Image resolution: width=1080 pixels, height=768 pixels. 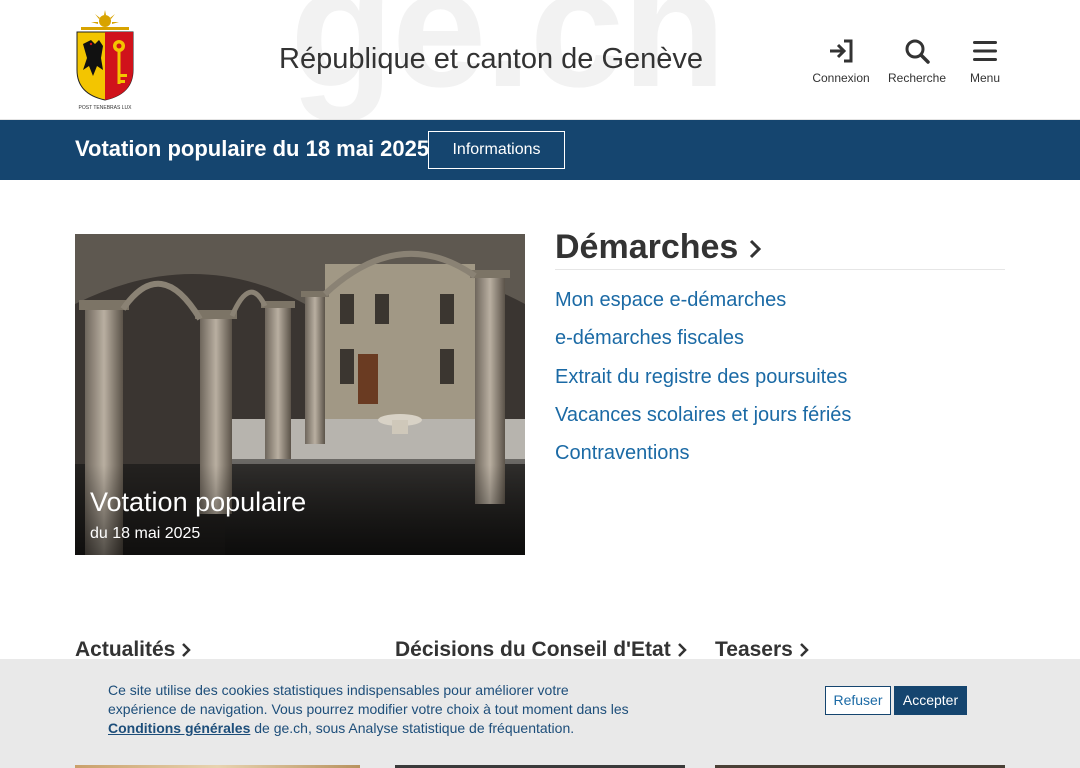 I want to click on geneva-coat-of-arms-logo: POST TENEBRAS LUX, so click(x=105, y=61).